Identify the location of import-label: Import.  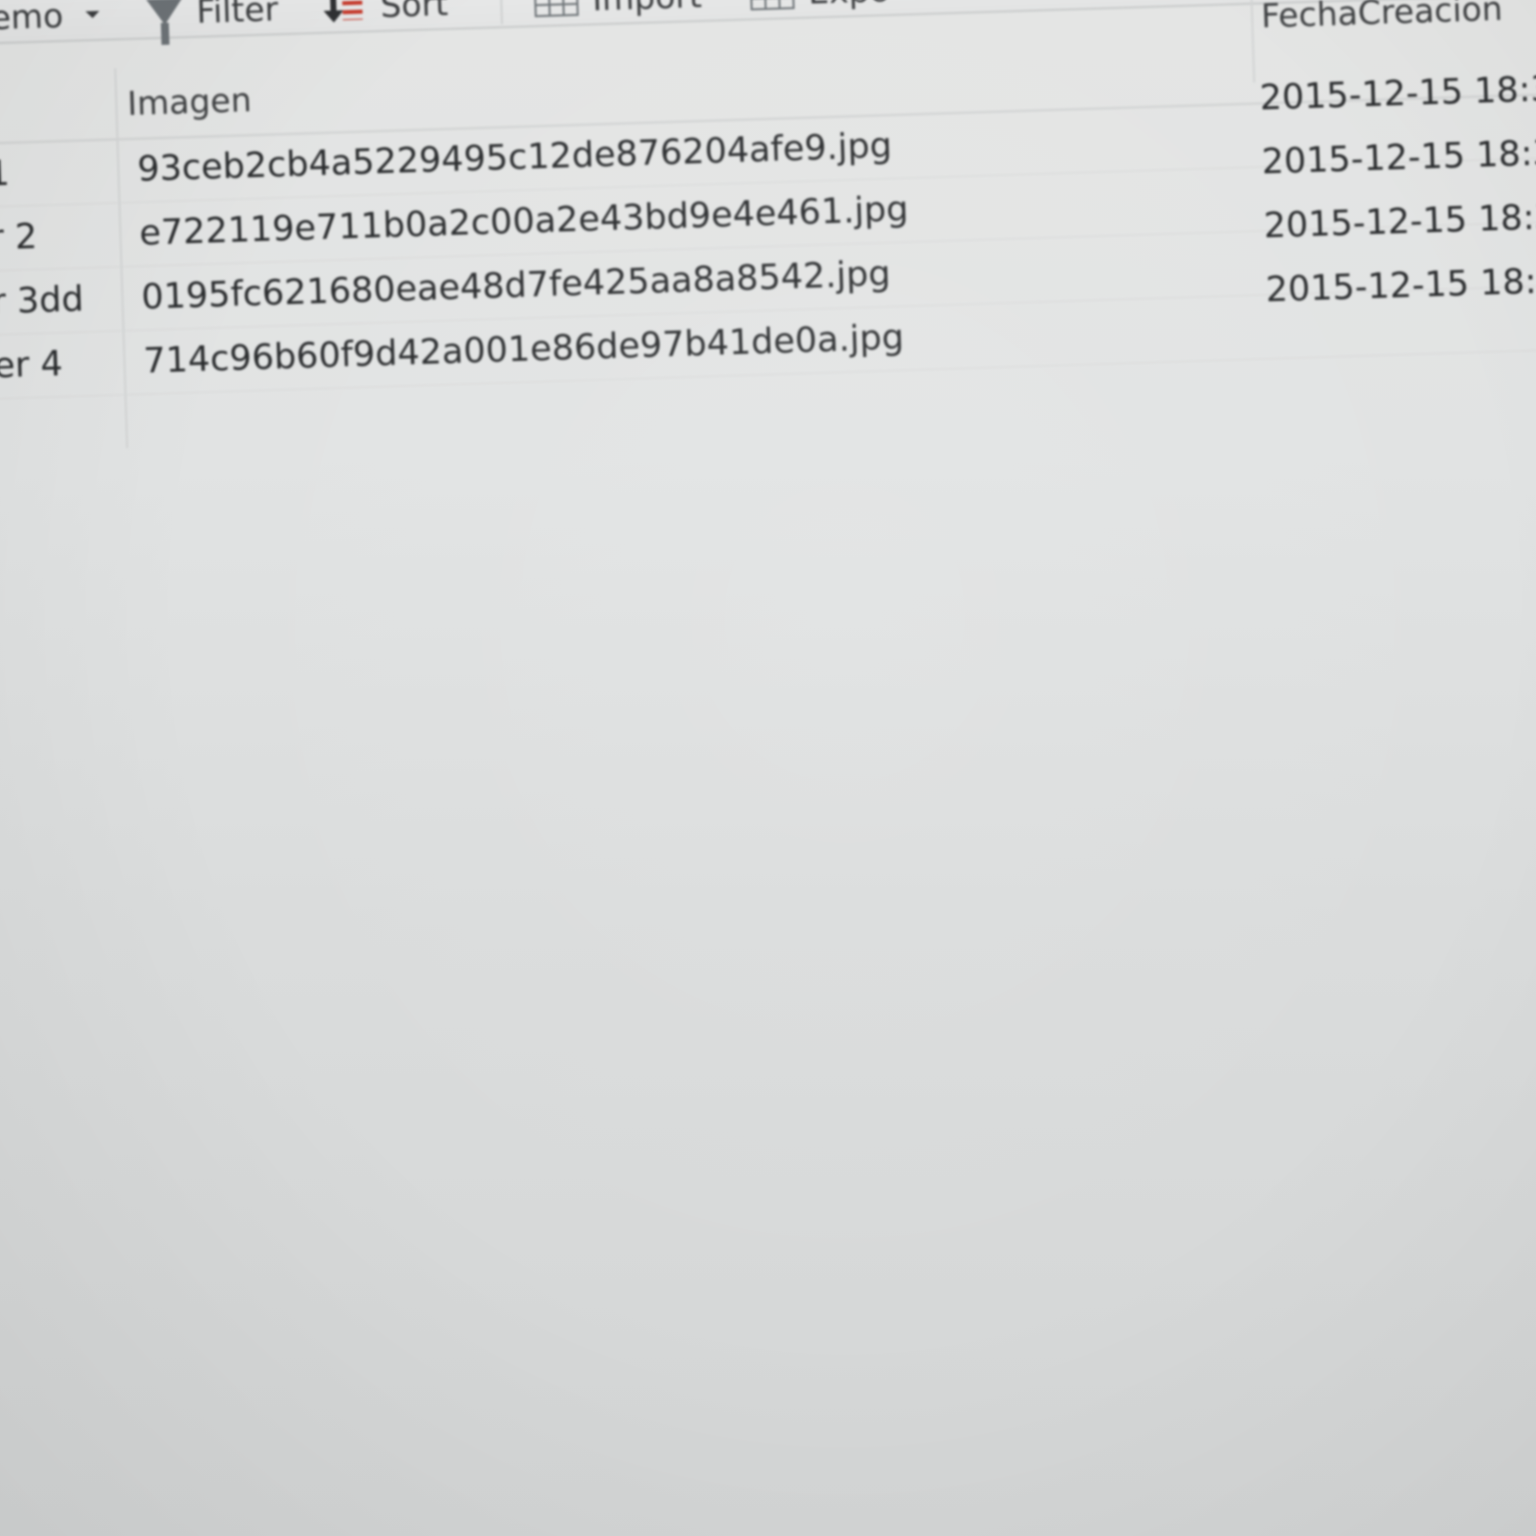
(647, 9).